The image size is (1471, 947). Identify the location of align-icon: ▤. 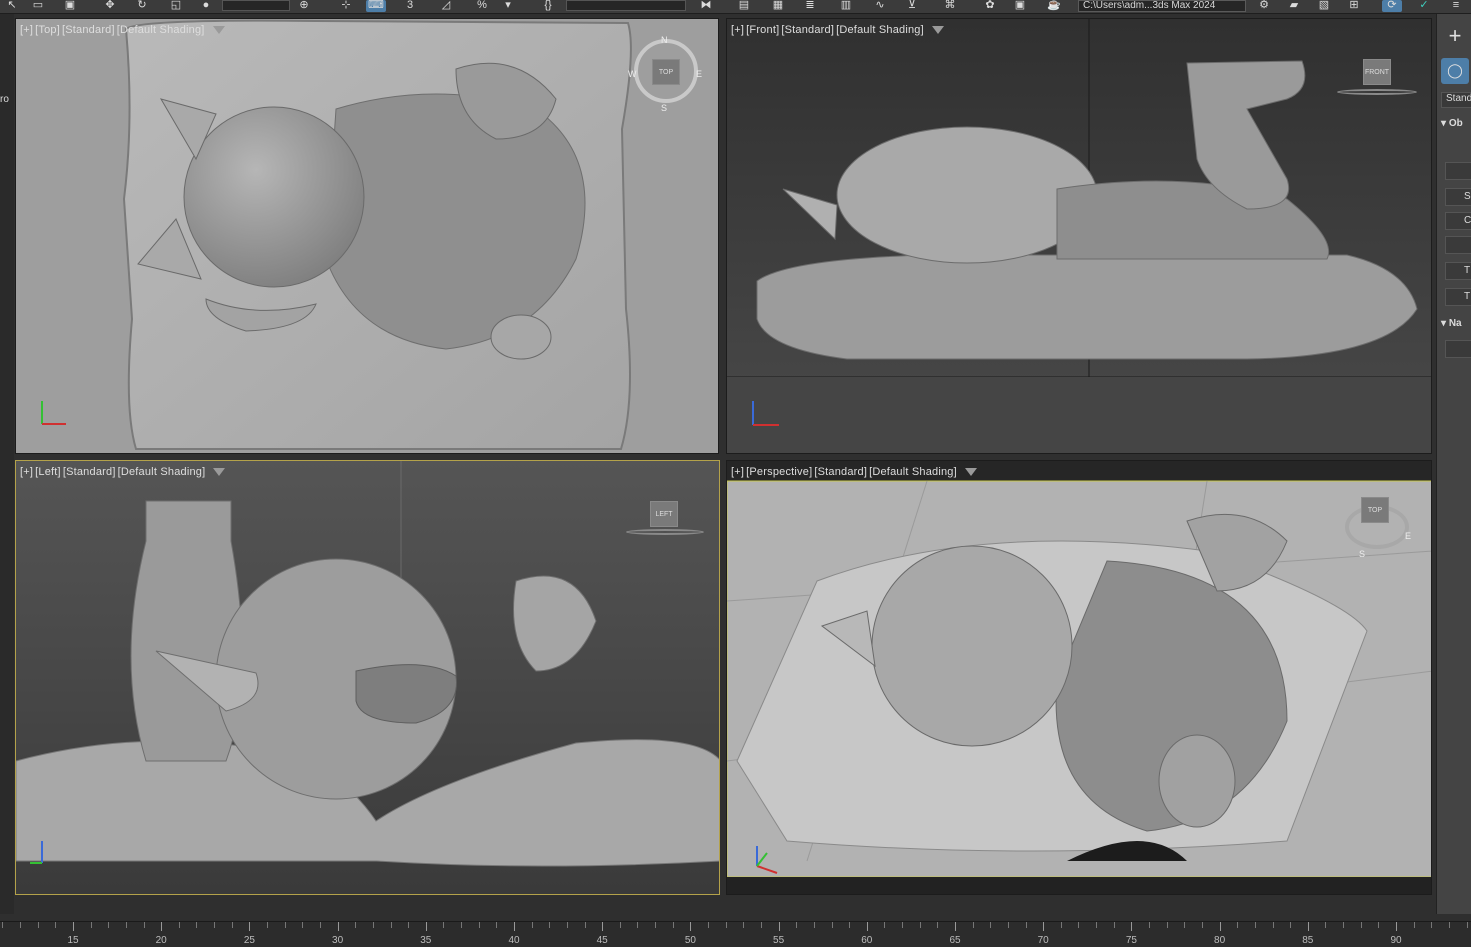
(744, 6).